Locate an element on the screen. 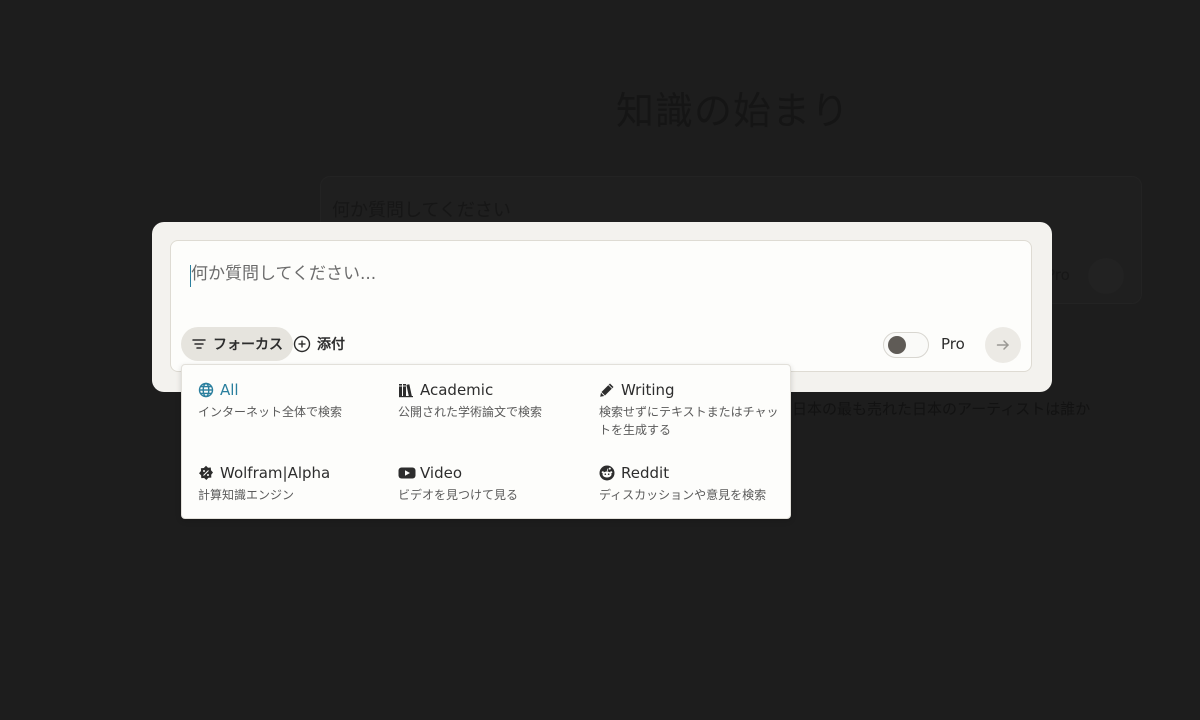 The width and height of the screenshot is (1200, 720). focus-option-reddit: Reddit ディスカッションや意見を検索 is located at coordinates (694, 483).